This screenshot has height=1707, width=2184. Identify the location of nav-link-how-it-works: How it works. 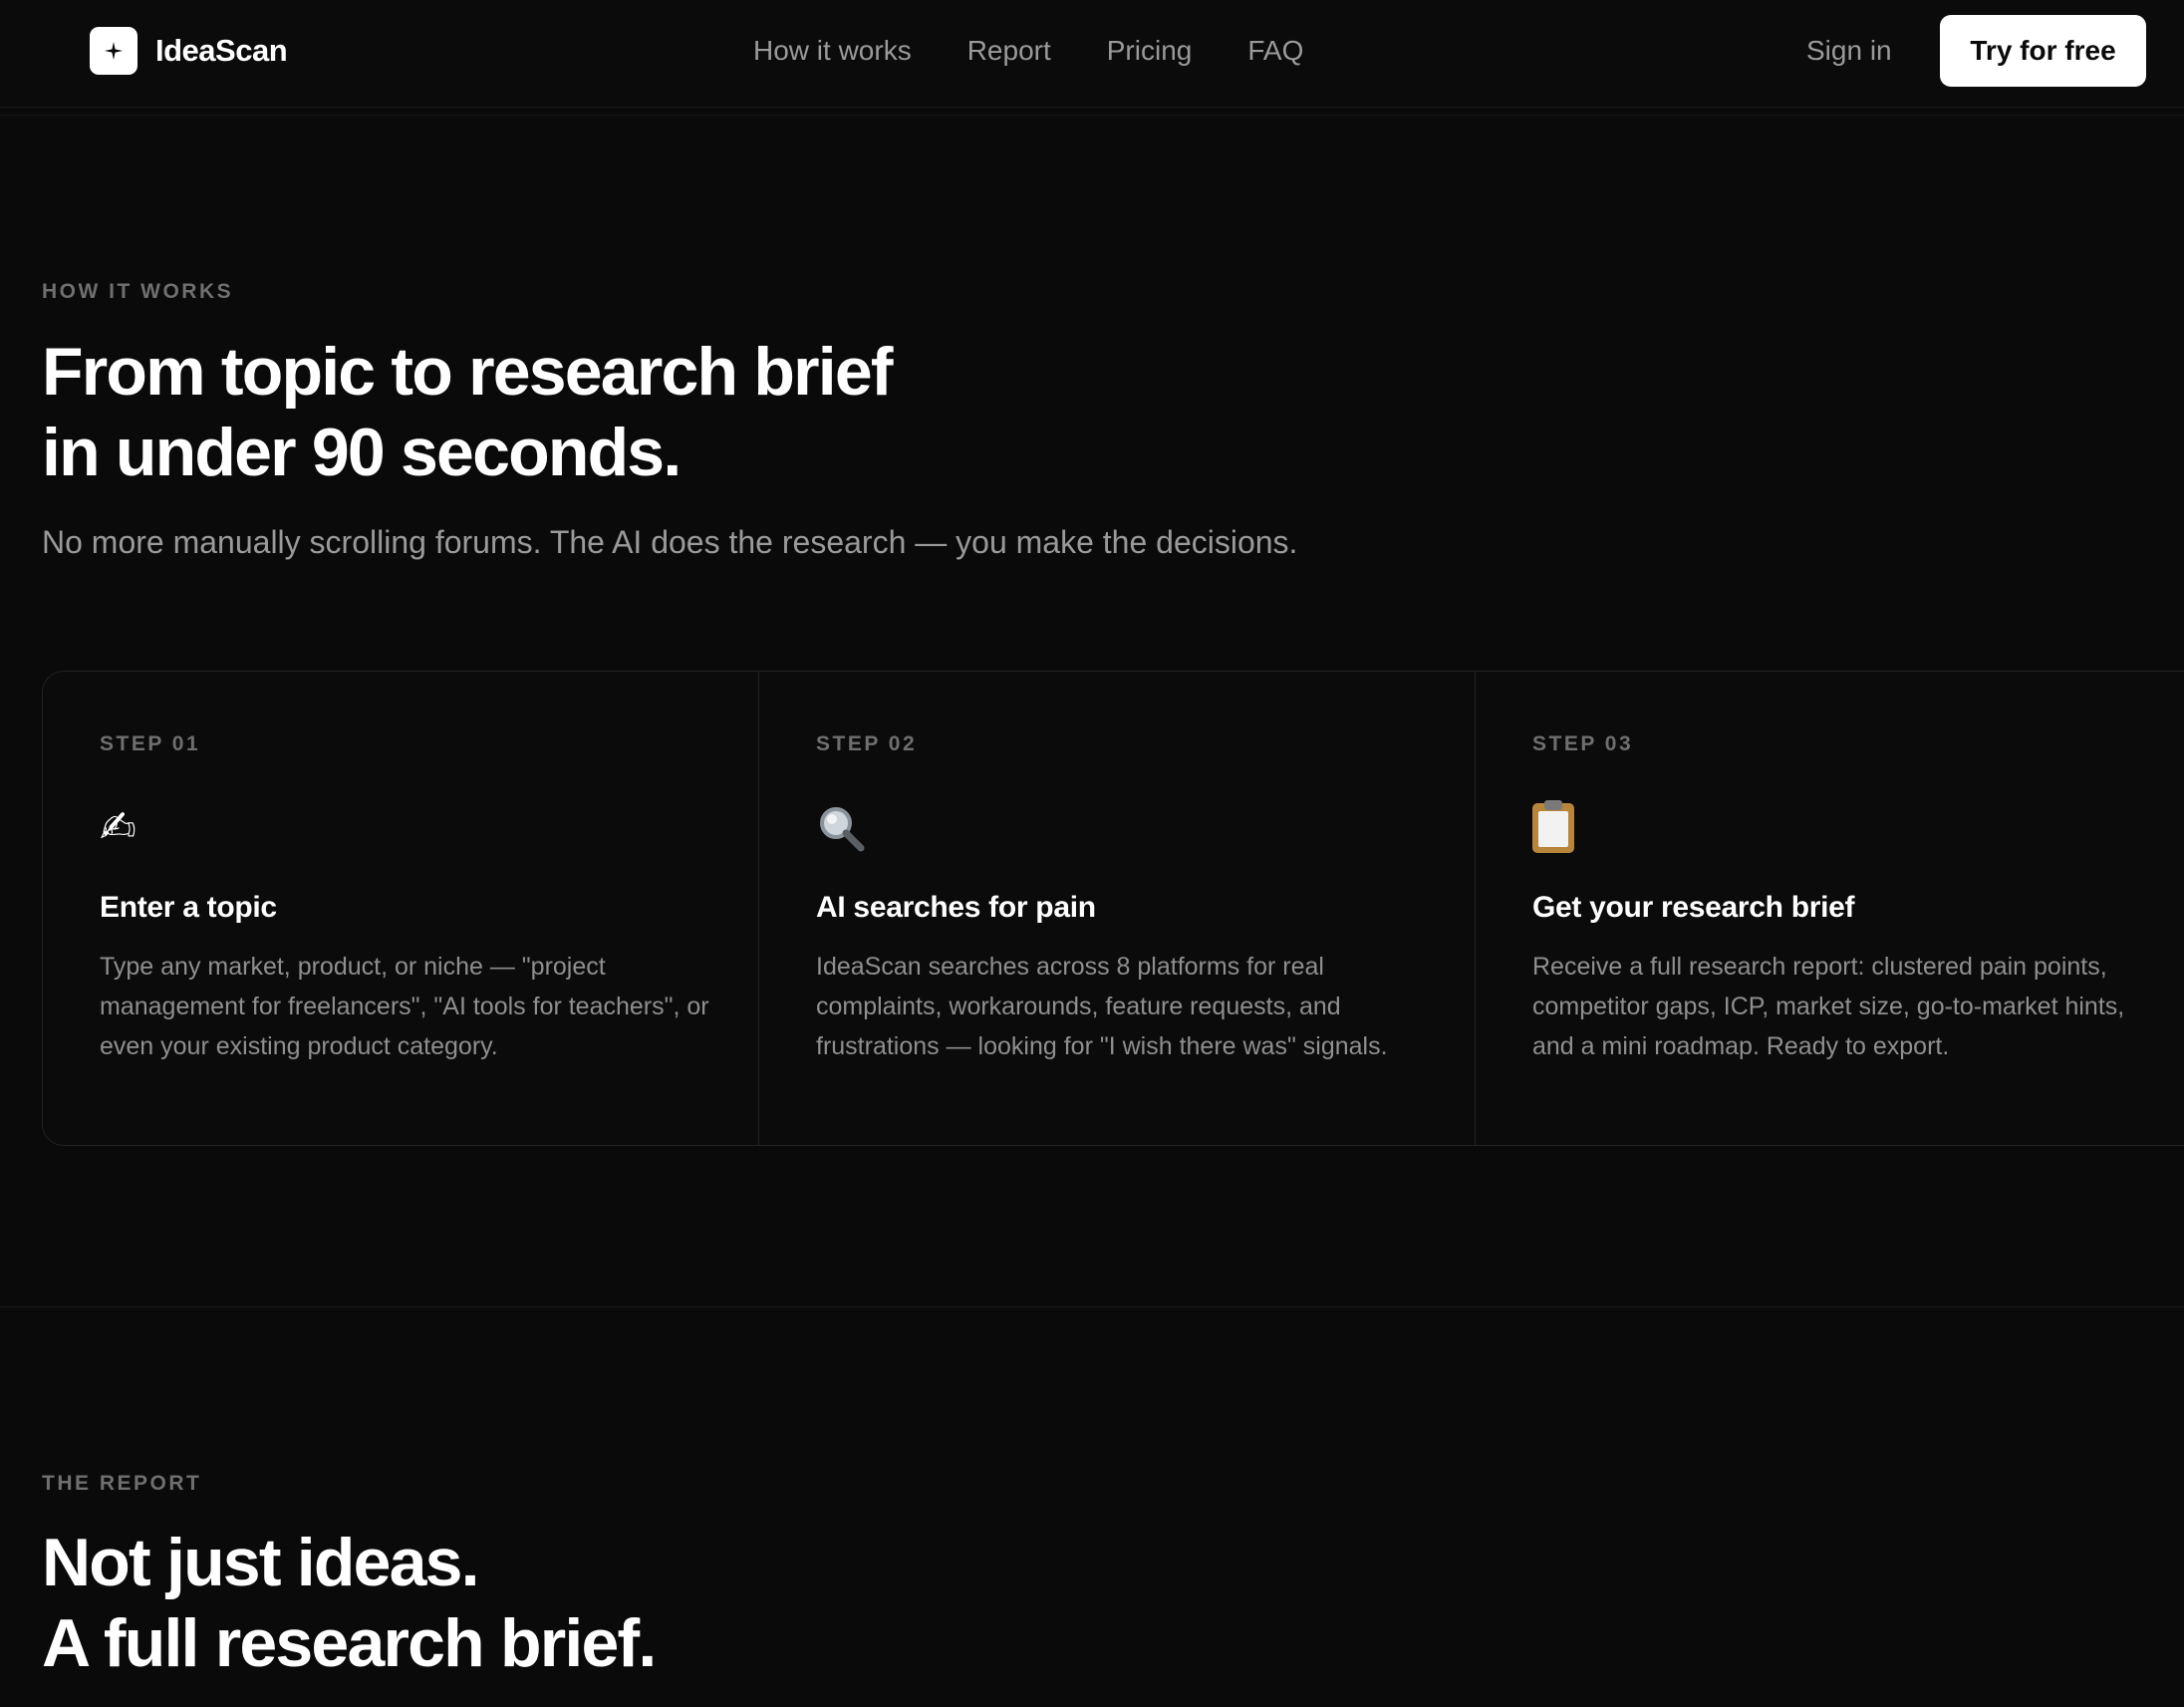
(832, 51).